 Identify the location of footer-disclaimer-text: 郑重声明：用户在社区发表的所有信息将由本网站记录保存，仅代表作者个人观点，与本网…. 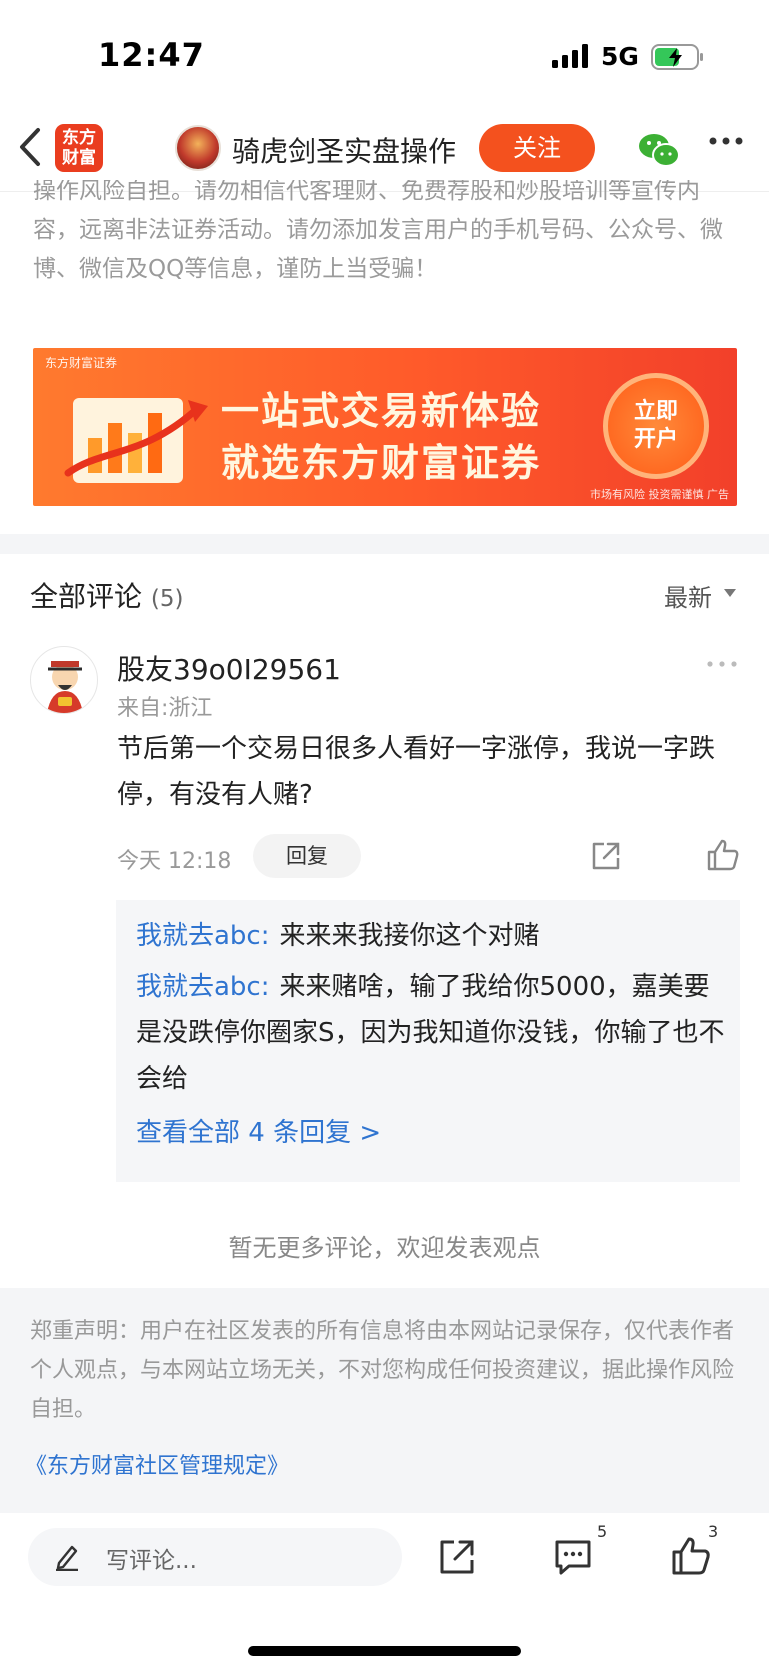
(382, 1370).